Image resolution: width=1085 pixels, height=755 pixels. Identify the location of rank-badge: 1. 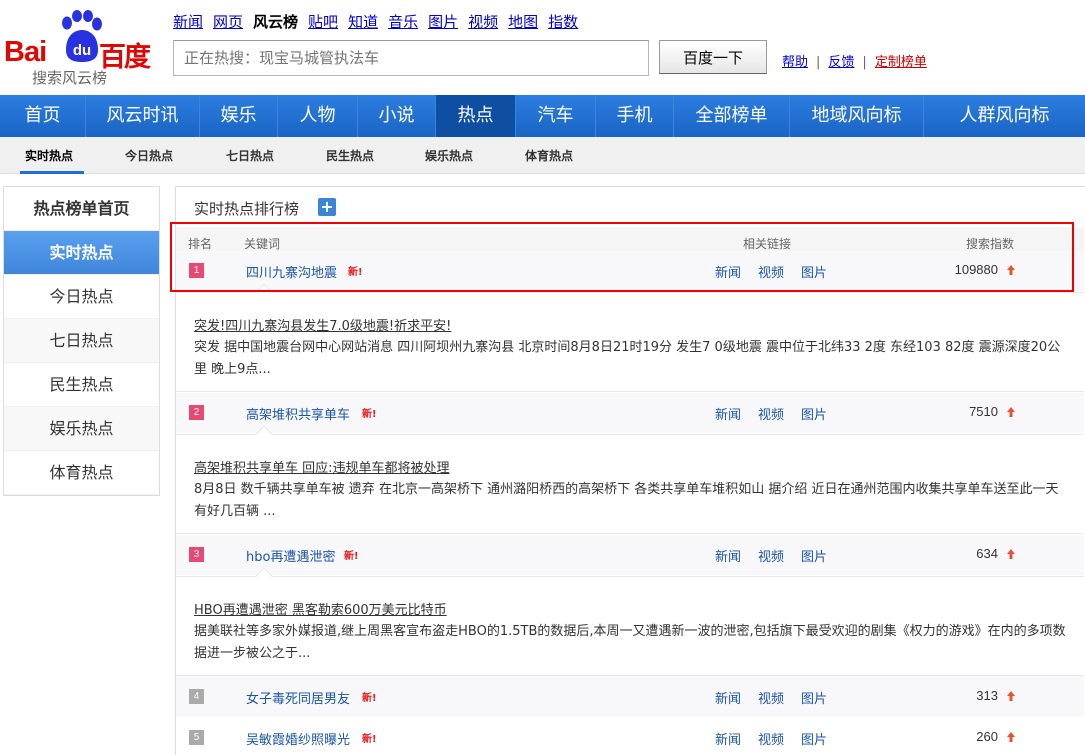
(196, 270).